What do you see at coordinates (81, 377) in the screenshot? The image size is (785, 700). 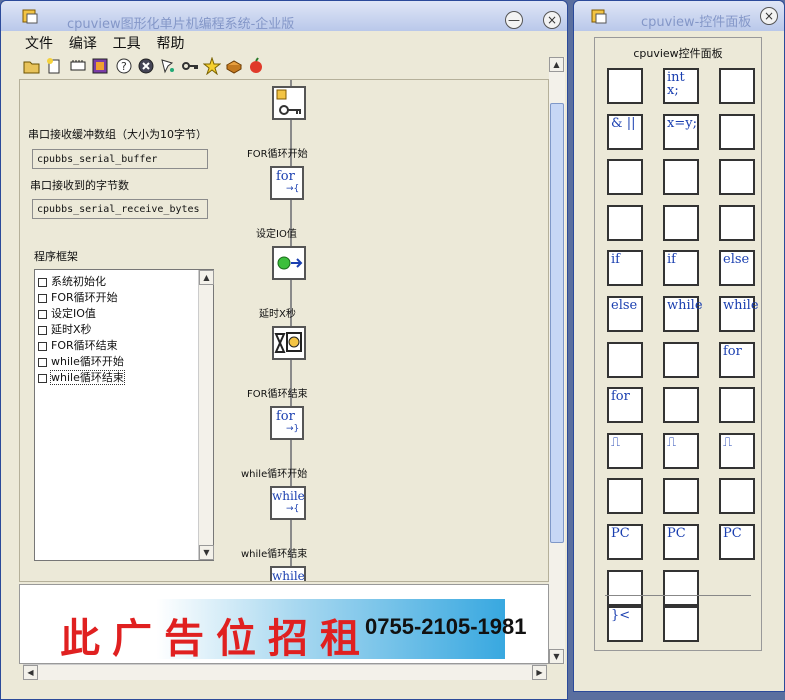 I see `tree-item-selected: while循环结束` at bounding box center [81, 377].